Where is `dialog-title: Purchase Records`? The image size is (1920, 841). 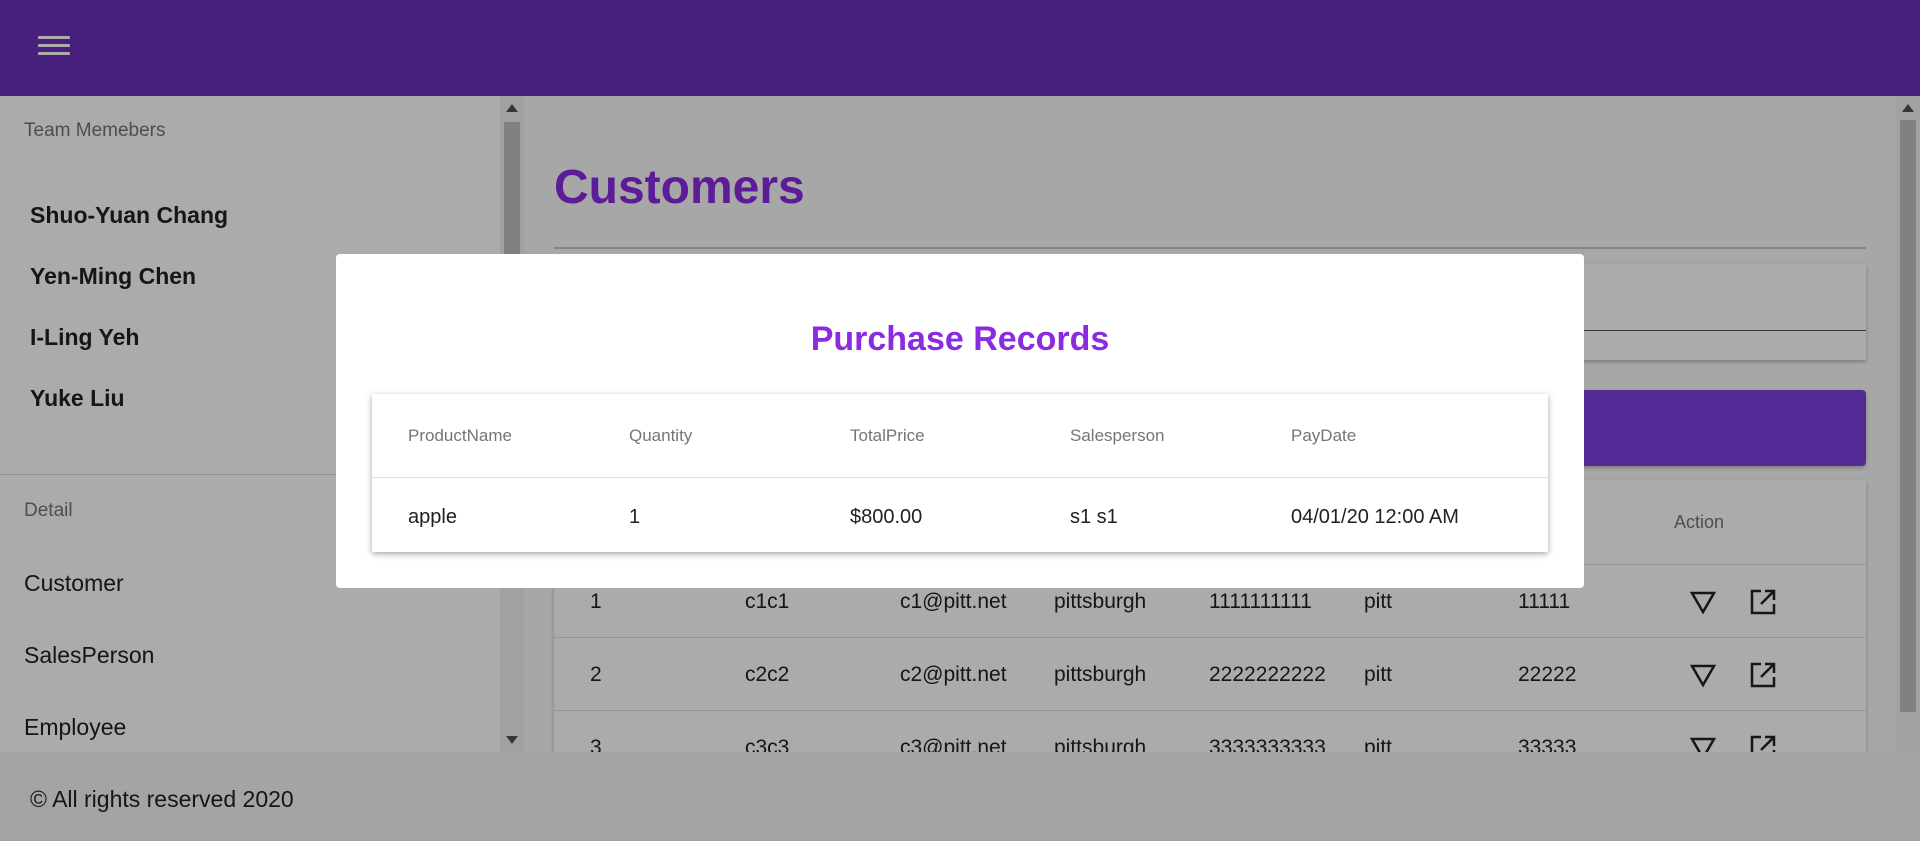 dialog-title: Purchase Records is located at coordinates (960, 339).